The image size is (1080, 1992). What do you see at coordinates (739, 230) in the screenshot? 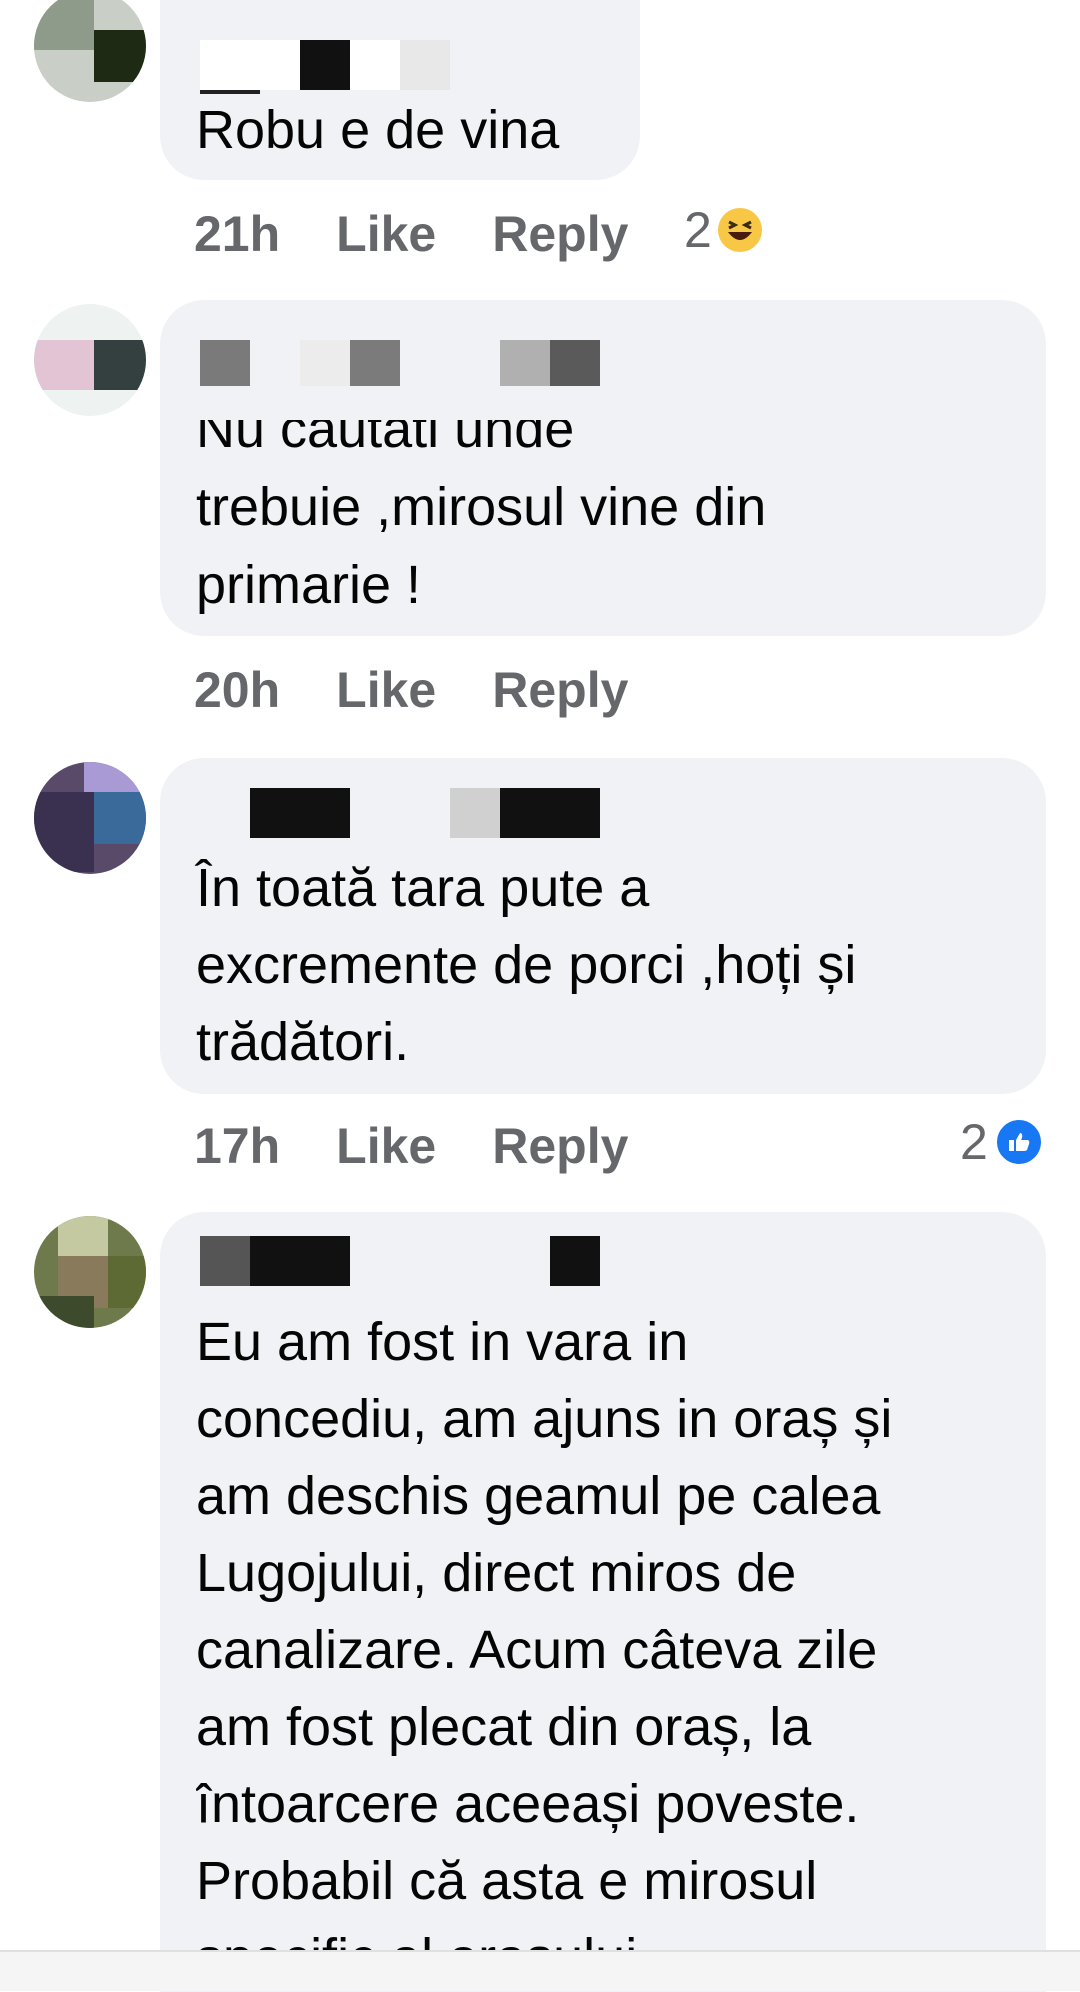
I see `haha-emoji-icon` at bounding box center [739, 230].